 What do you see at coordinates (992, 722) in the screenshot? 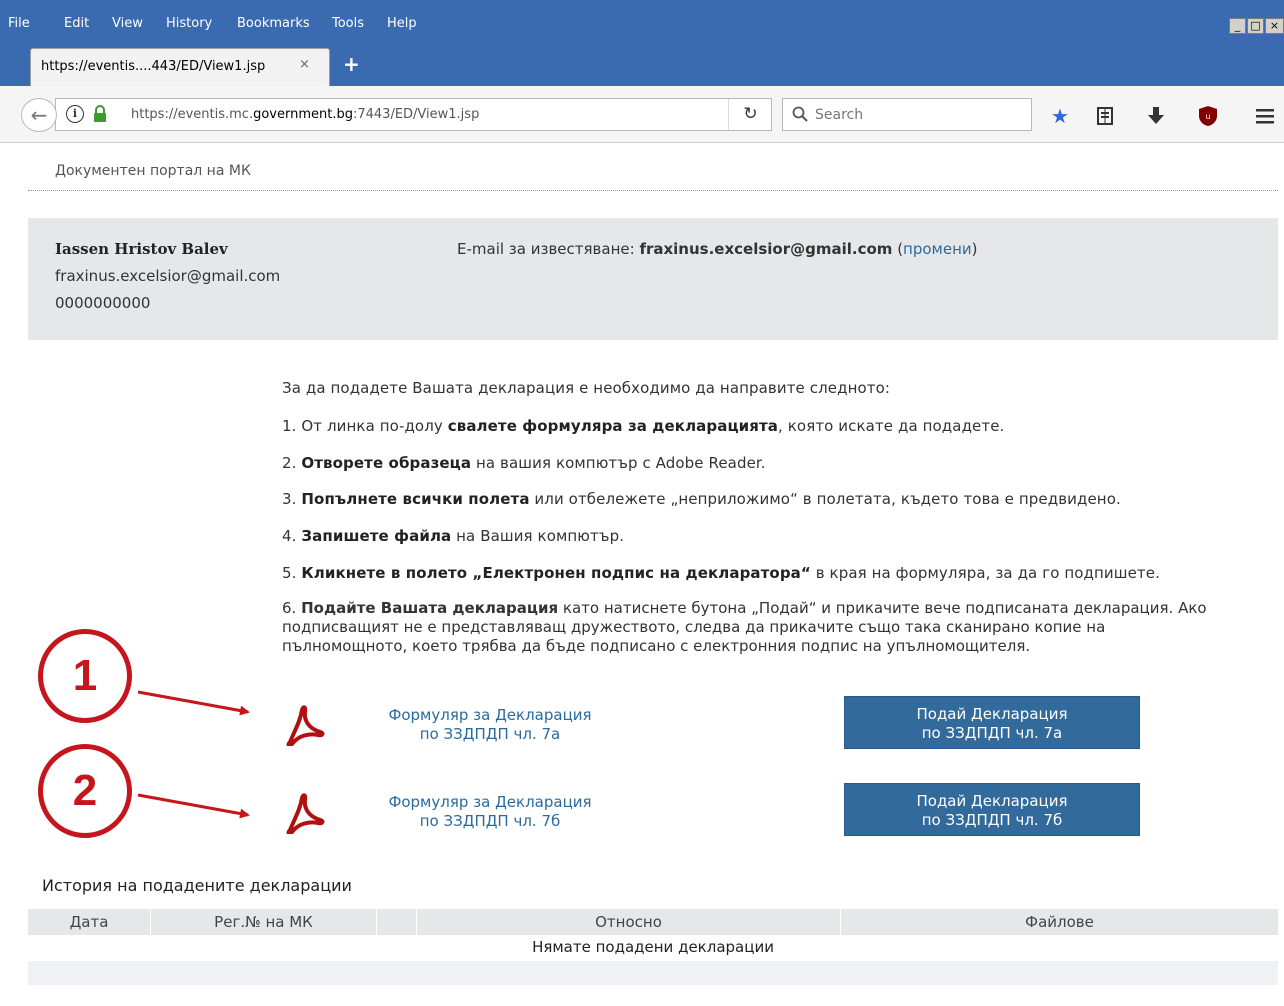
I see `submit-7a-button: Подай Декларация по ЗЗДПДП чл. 7а` at bounding box center [992, 722].